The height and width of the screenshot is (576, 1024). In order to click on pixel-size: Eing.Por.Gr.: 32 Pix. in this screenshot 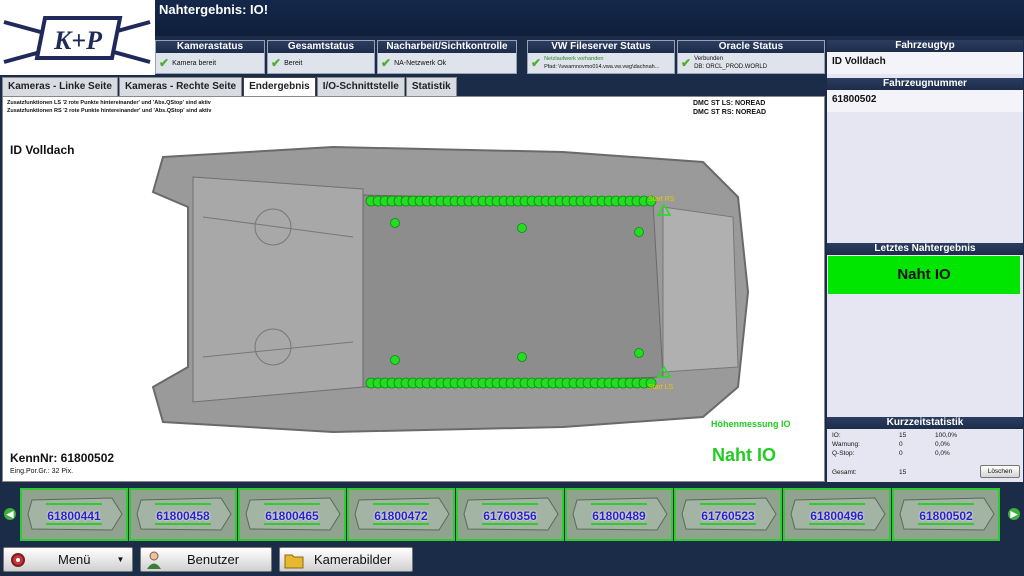, I will do `click(42, 471)`.